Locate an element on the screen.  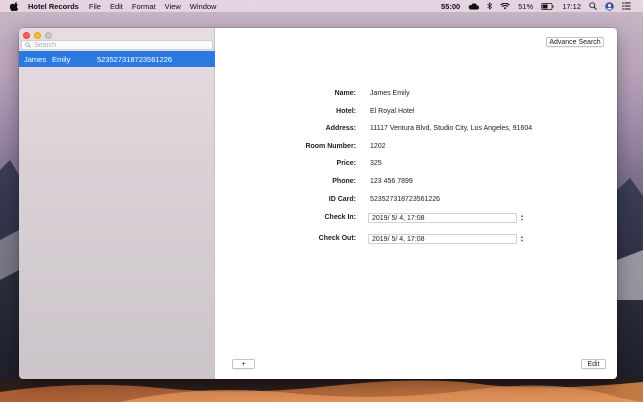
close-button is located at coordinates (26, 35).